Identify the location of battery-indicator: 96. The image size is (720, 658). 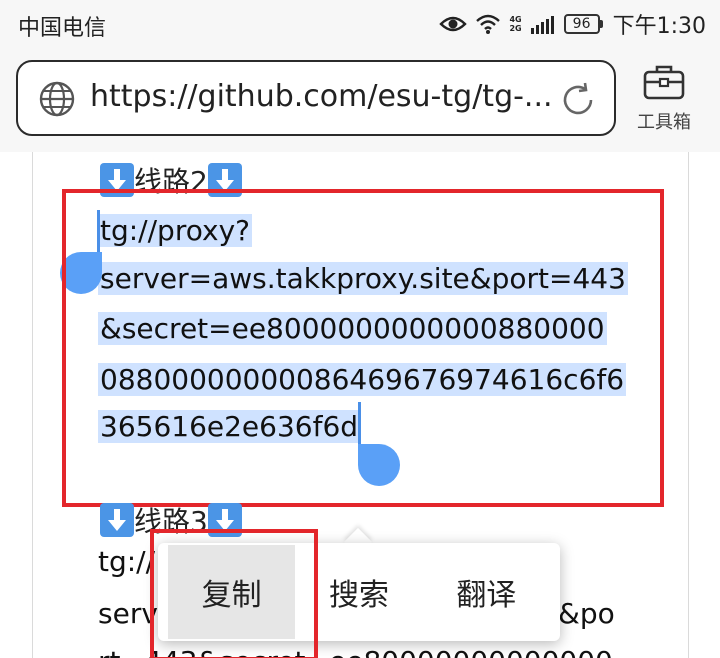
(583, 24).